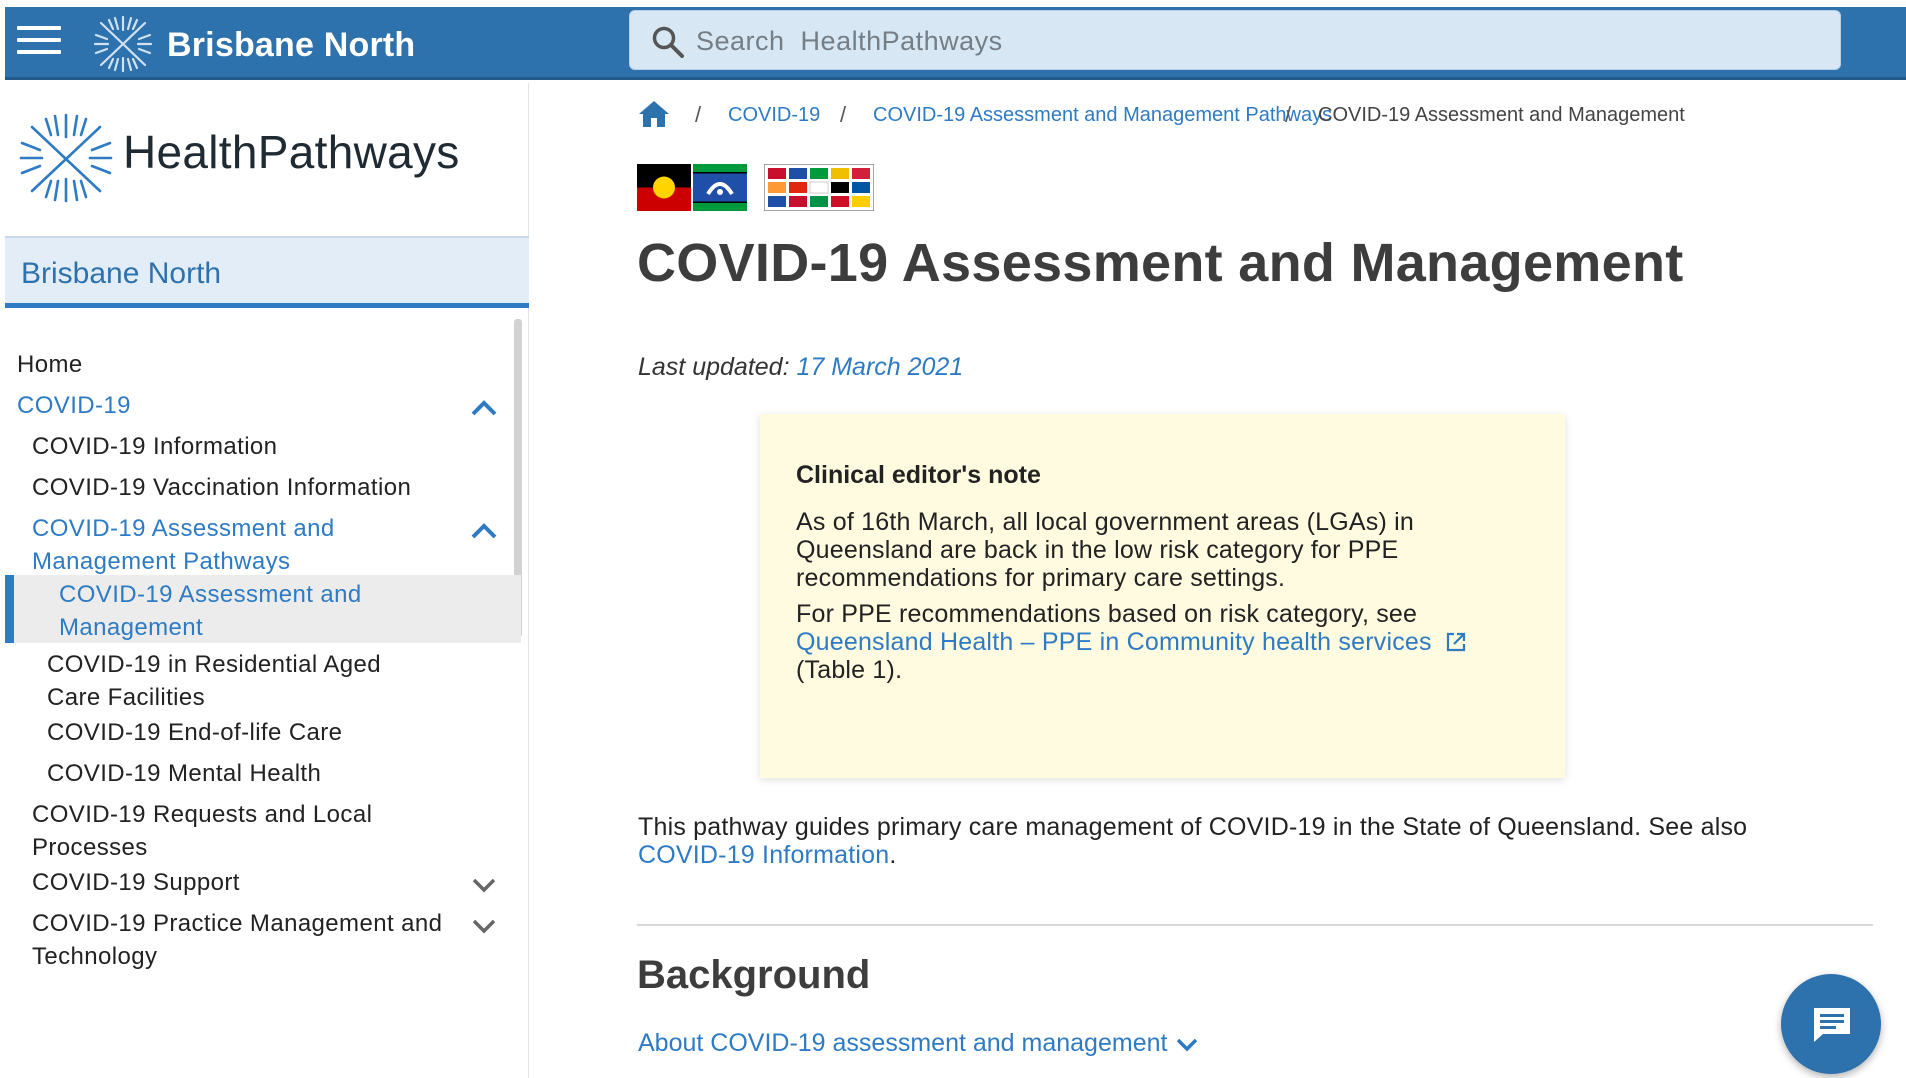 The width and height of the screenshot is (1906, 1078). I want to click on sidebar-item-requests-local: COVID-19 Requests and Local Processes, so click(263, 831).